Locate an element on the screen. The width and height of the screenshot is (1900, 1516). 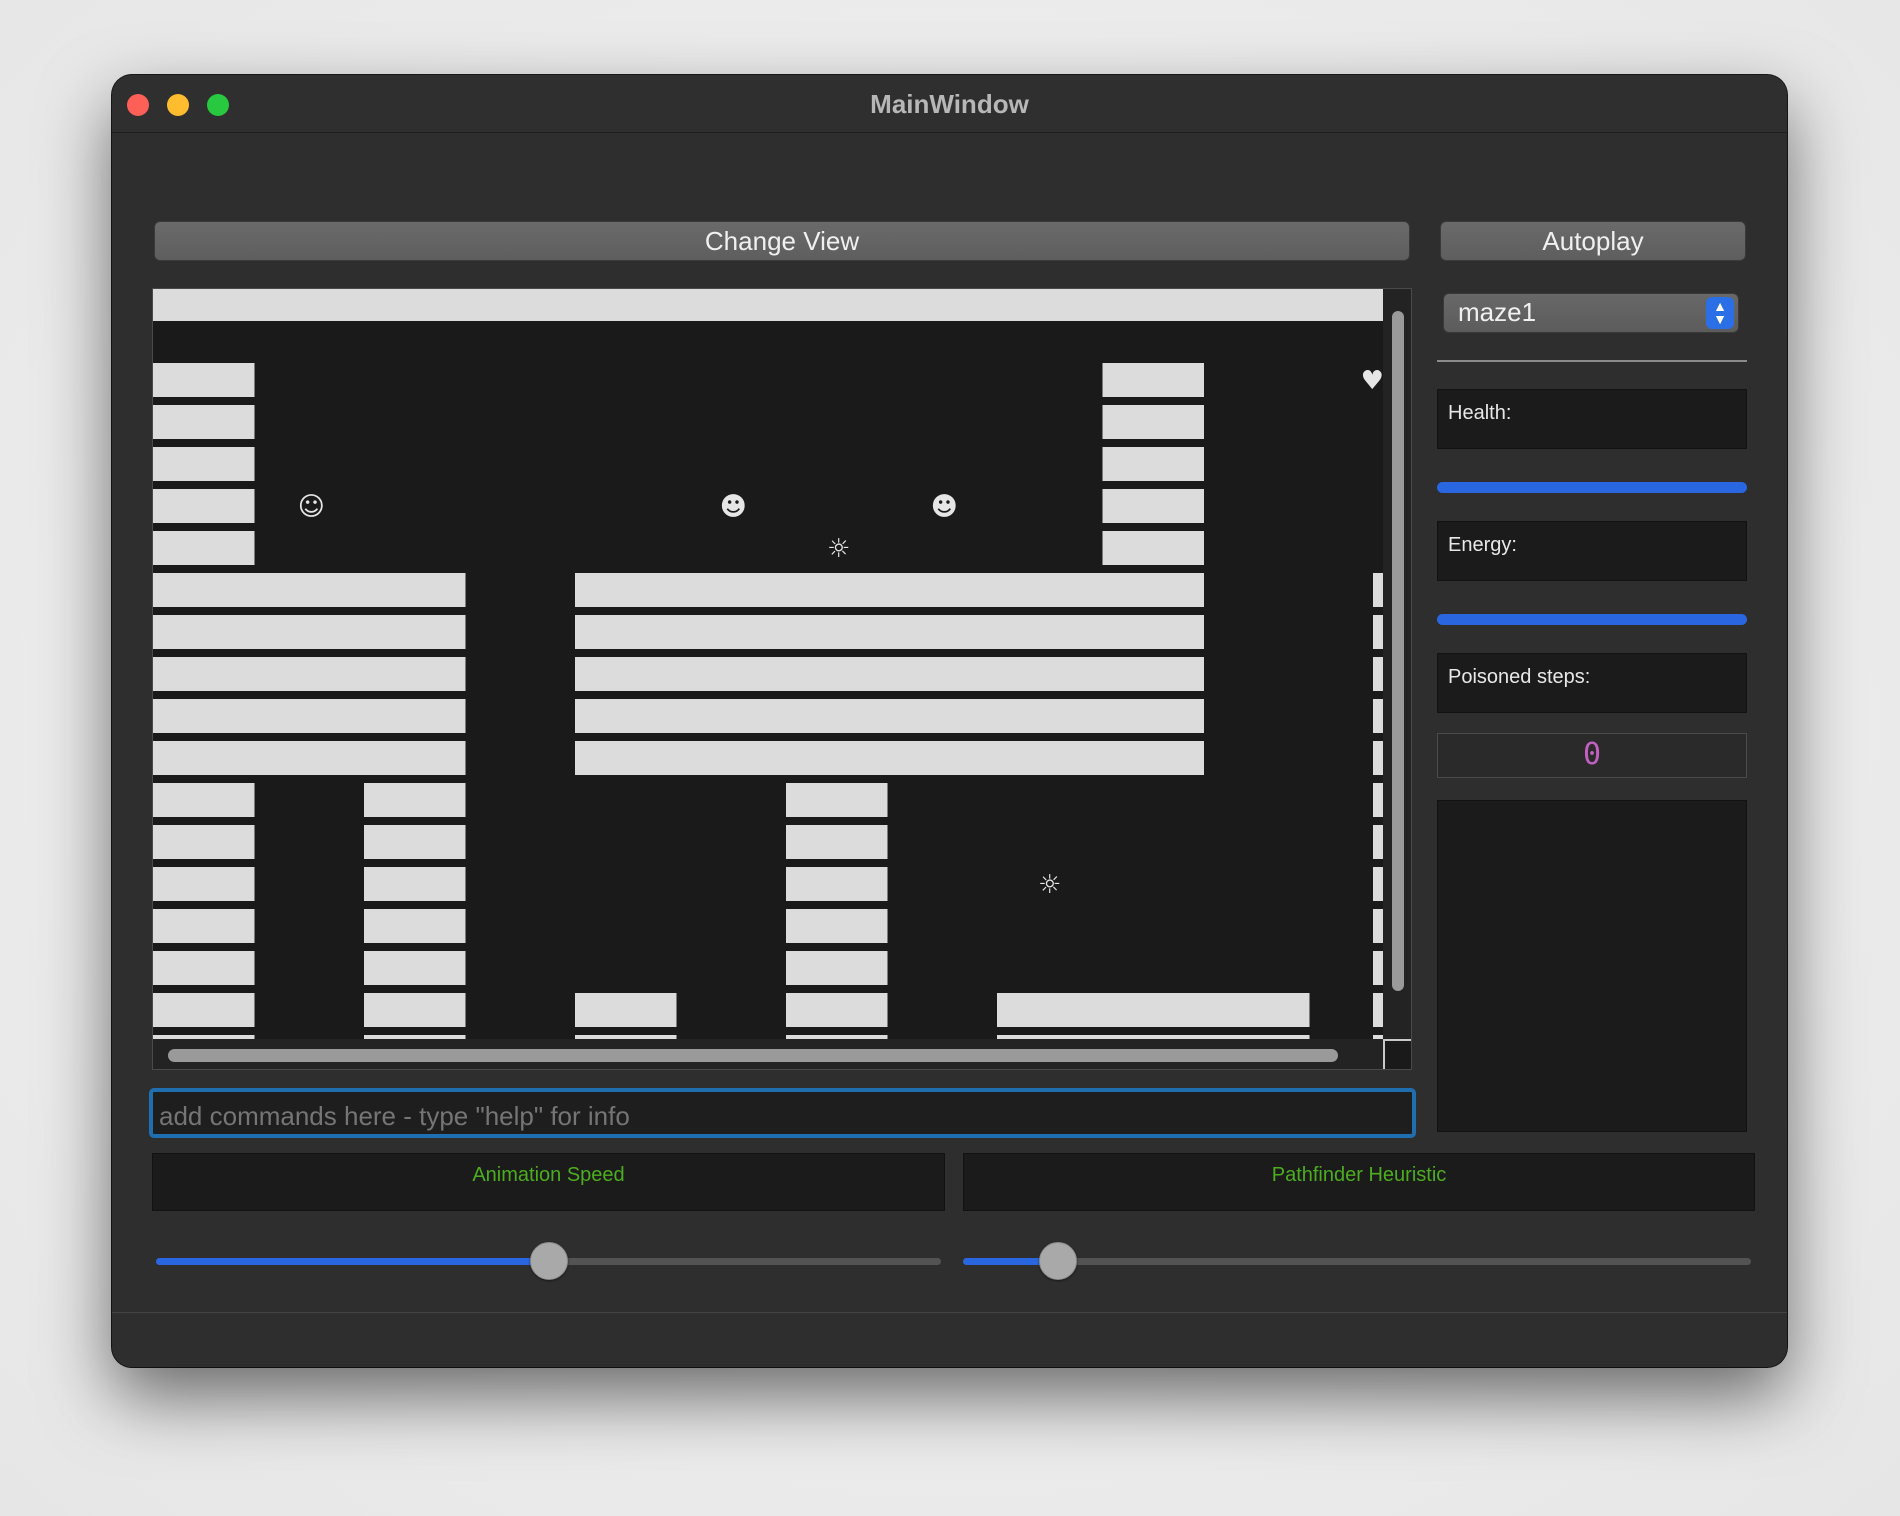
animation-speed-label: Animation Speed is located at coordinates (548, 1182).